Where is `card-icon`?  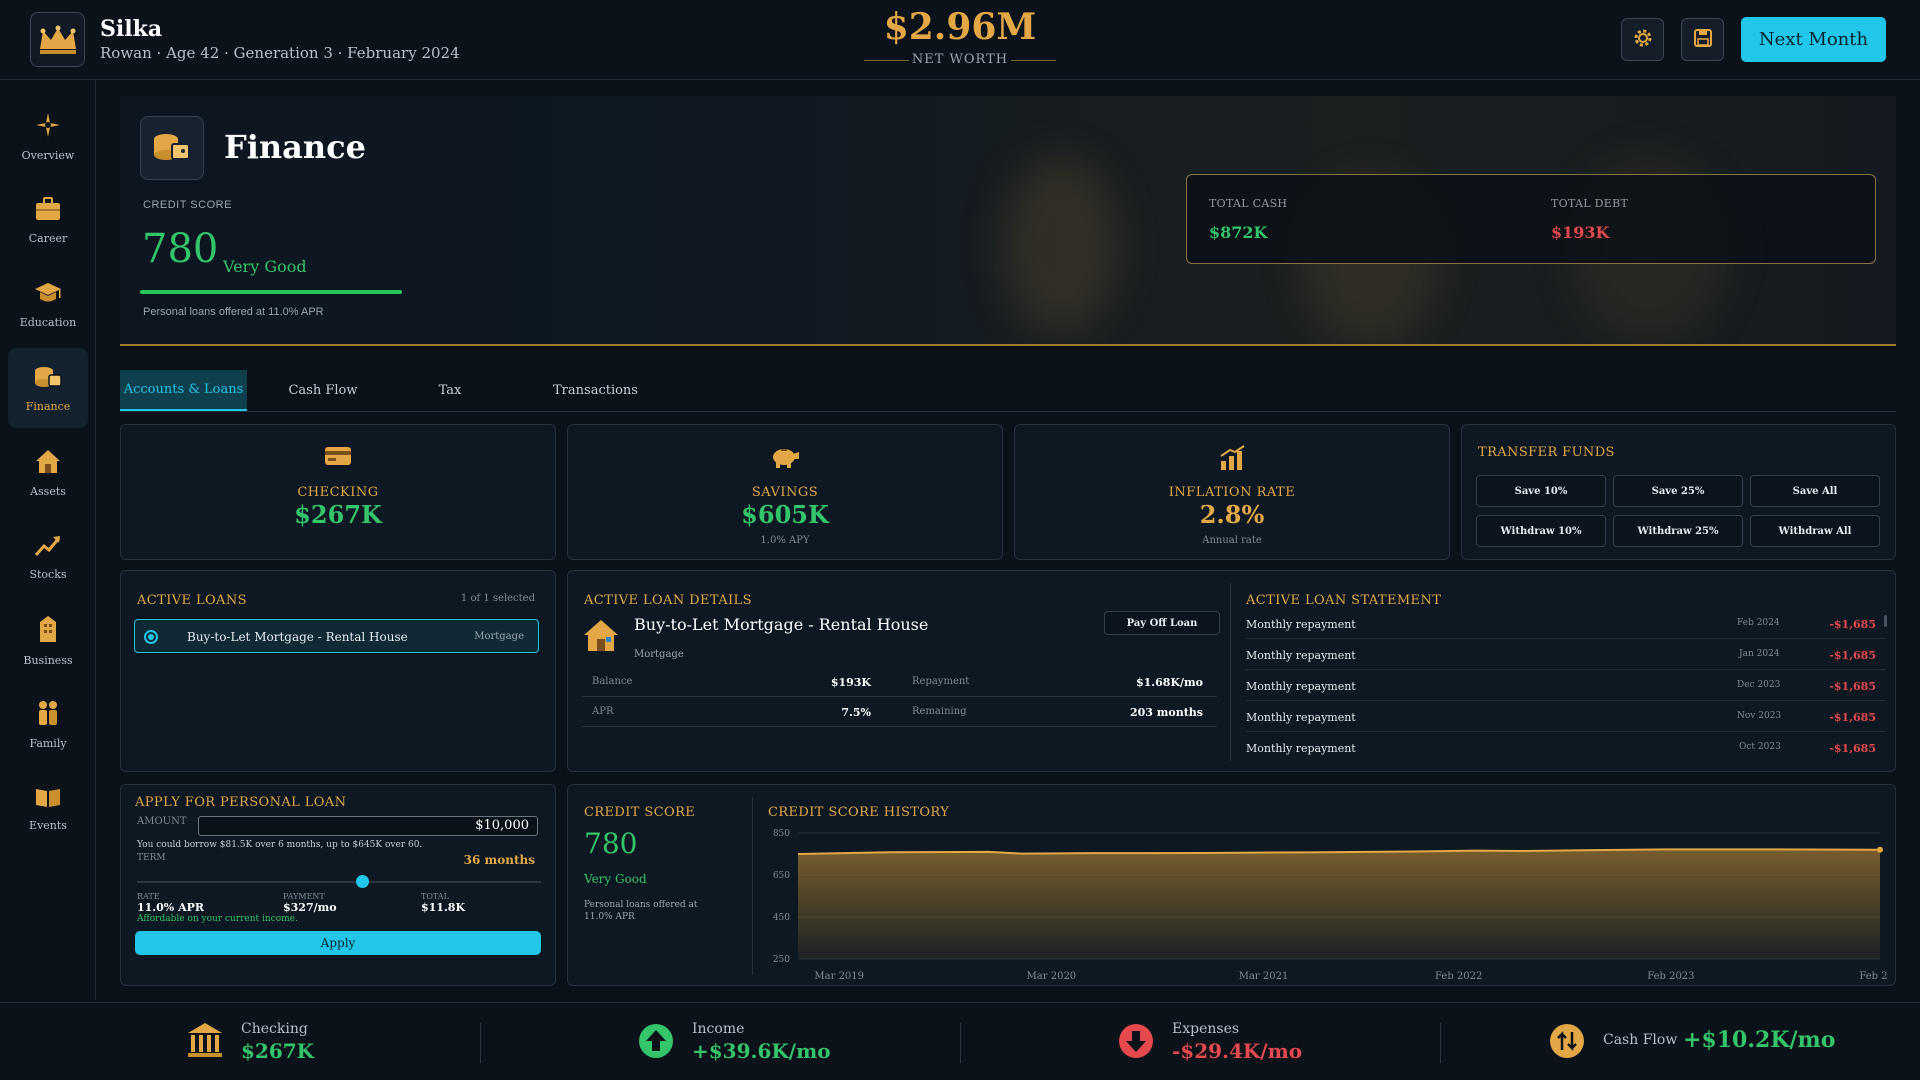
card-icon is located at coordinates (338, 456).